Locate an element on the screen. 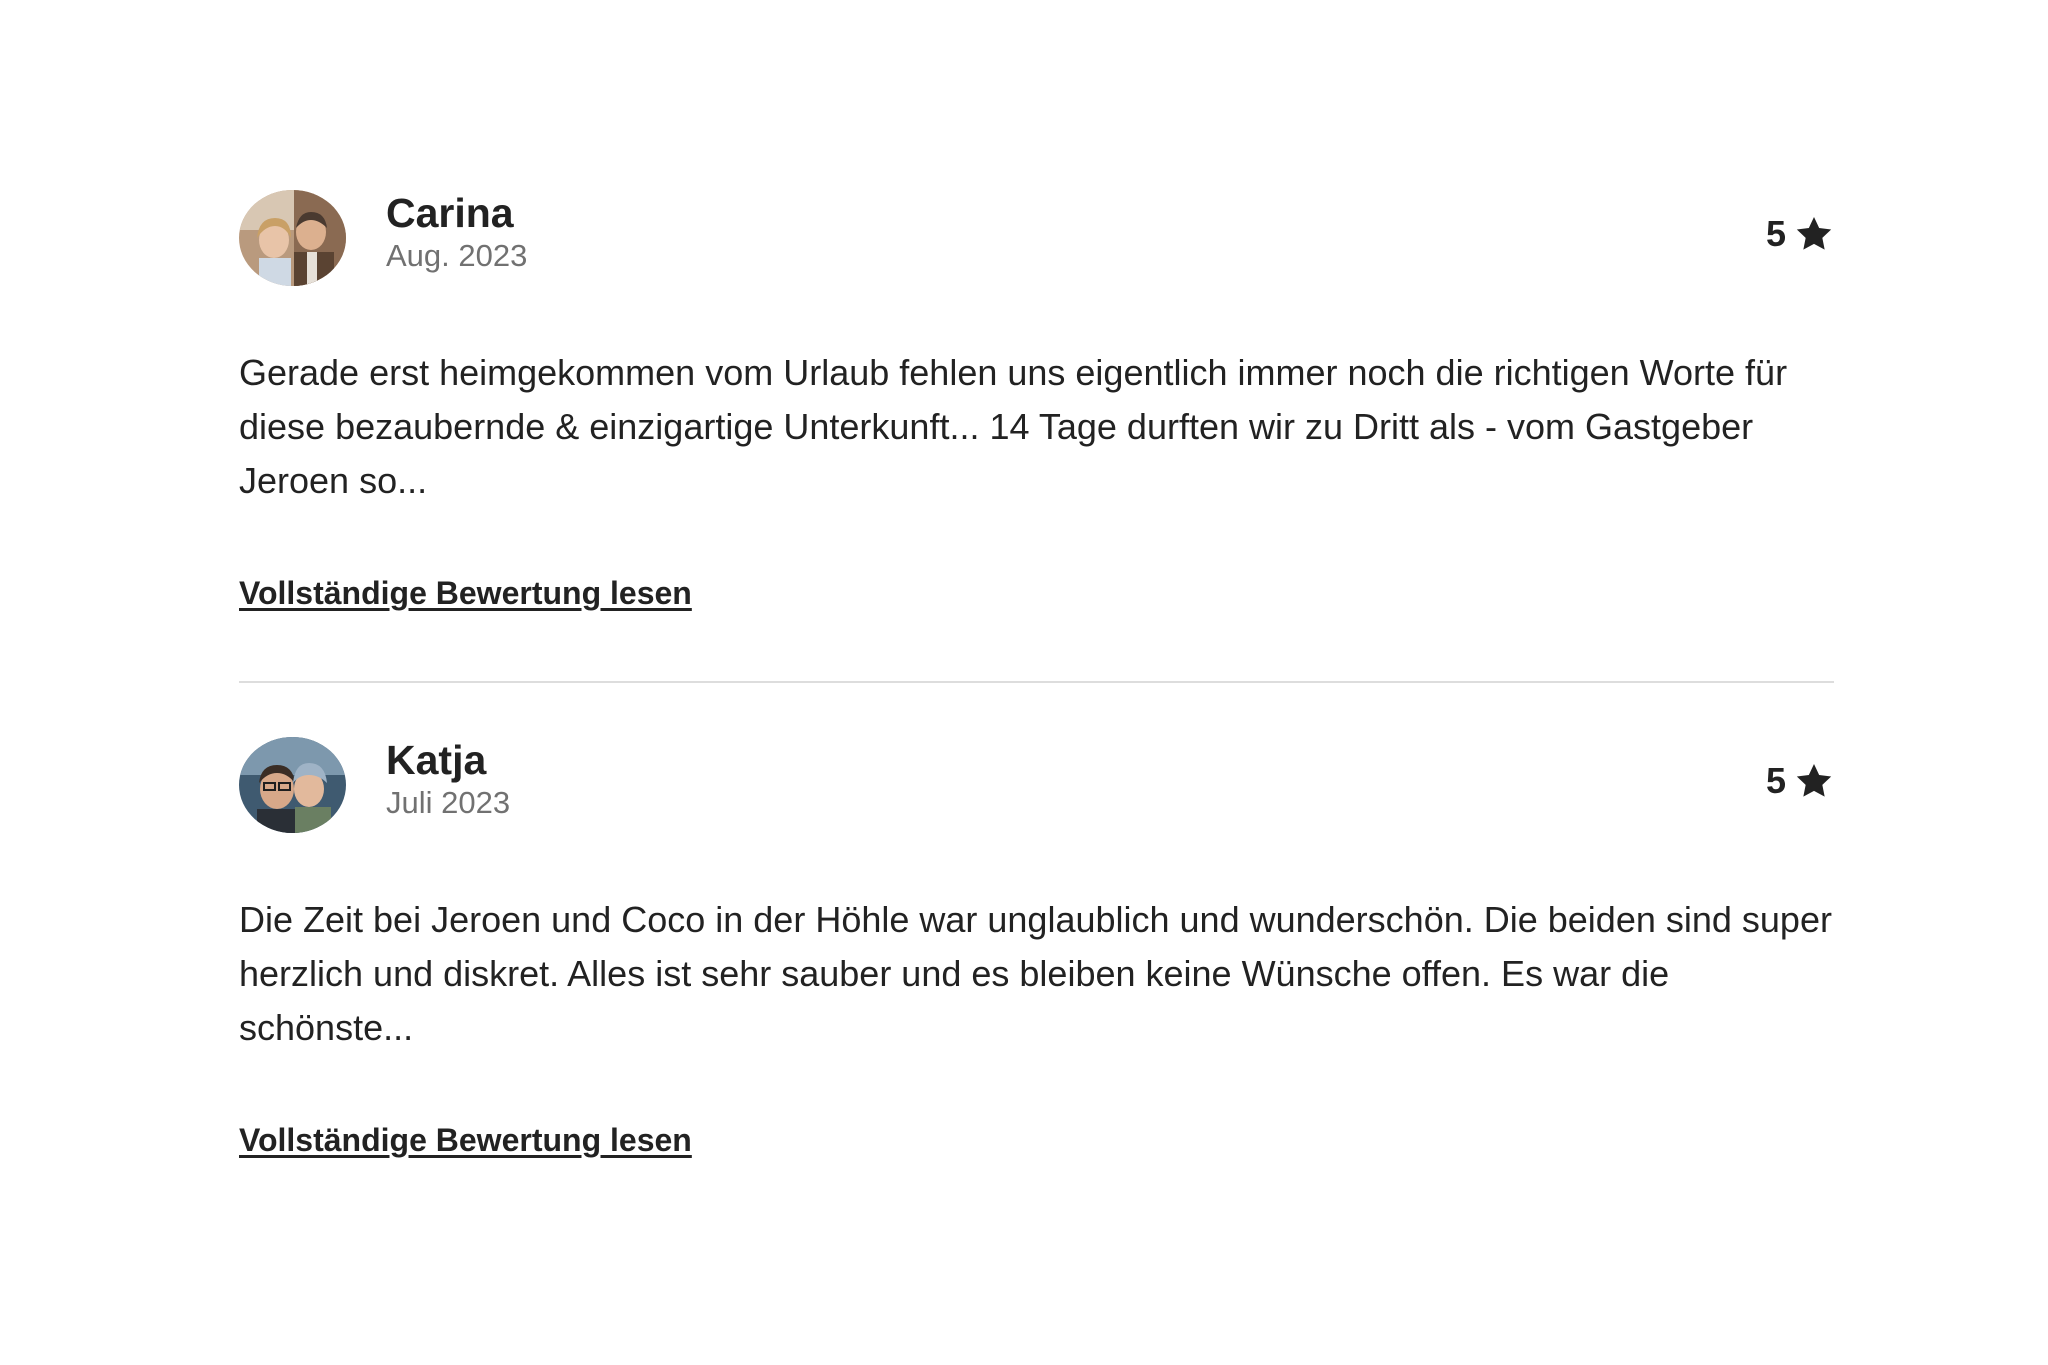  review-header: Katja Juli 2023 5 is located at coordinates (1036, 785).